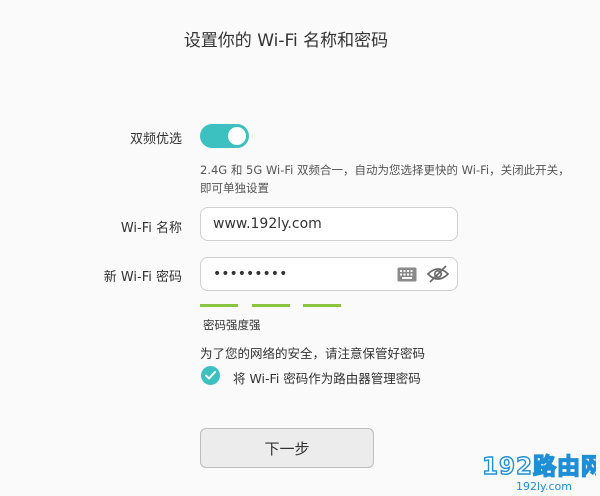  Describe the element at coordinates (237, 136) in the screenshot. I see `toggle-knob` at that location.